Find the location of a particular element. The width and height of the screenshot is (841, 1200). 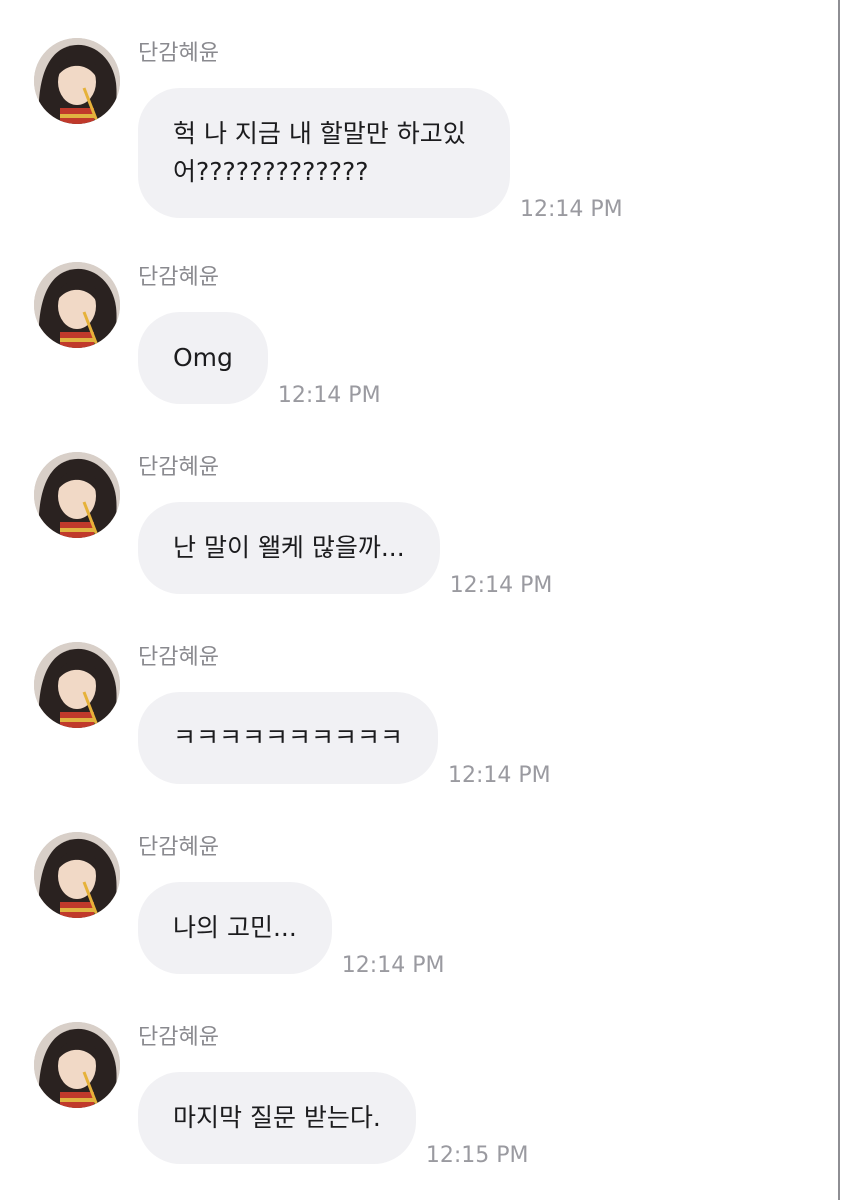

message-row: 난 말이 왤케 많을까... 12:14 PM is located at coordinates (345, 550).